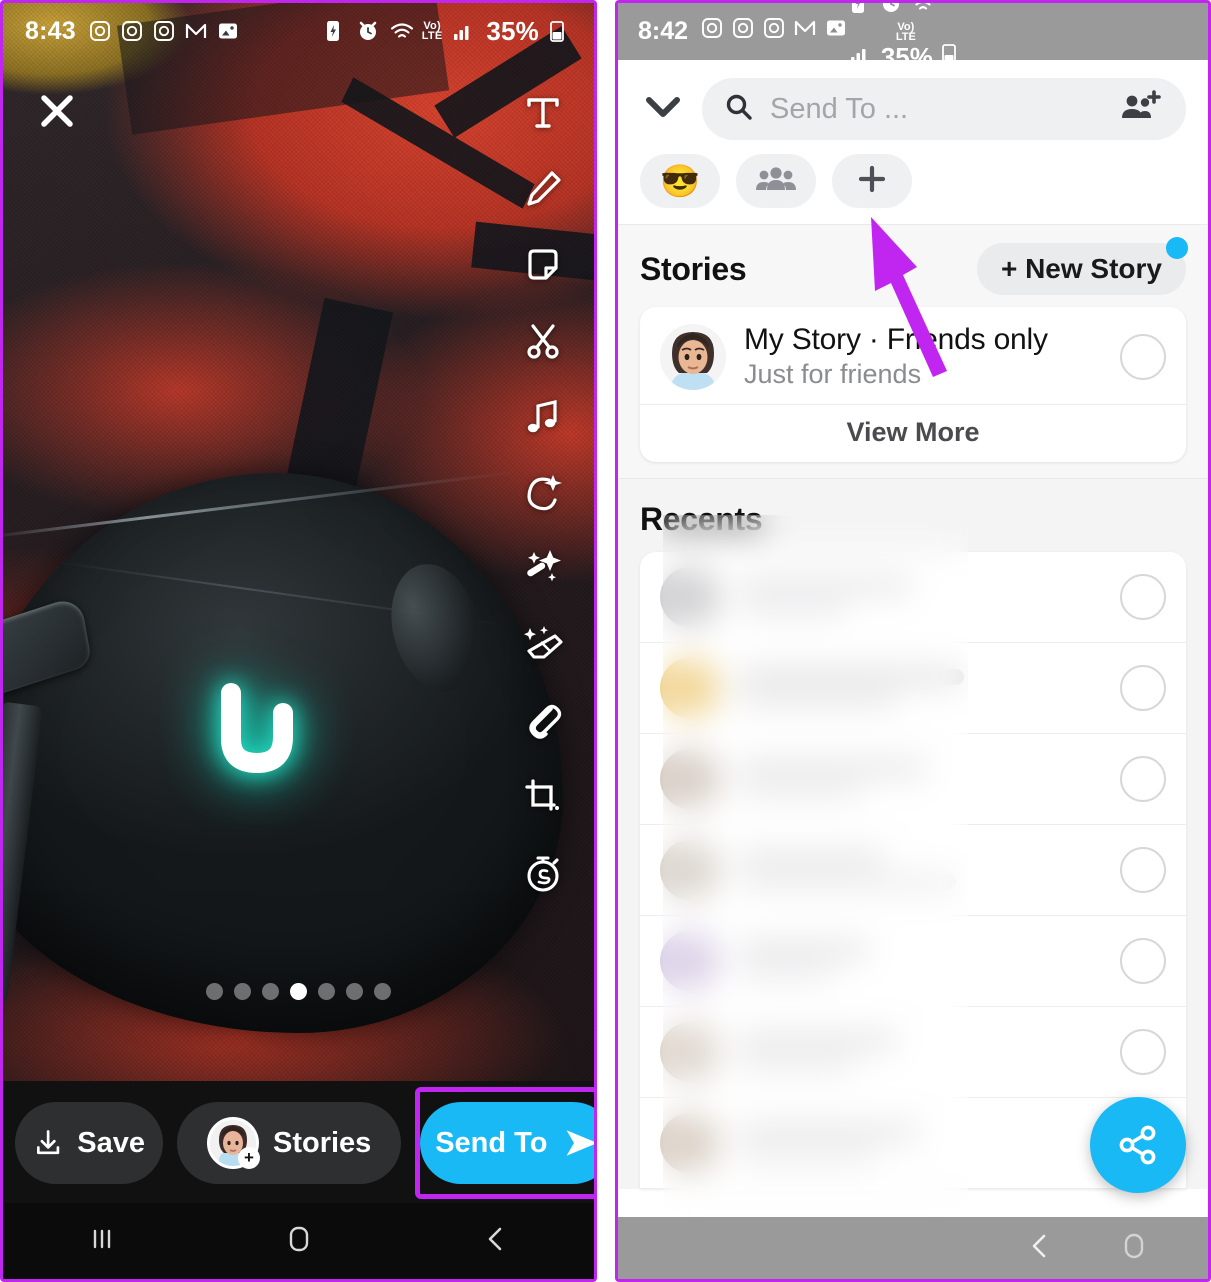 The image size is (1211, 1282). What do you see at coordinates (913, 187) in the screenshot?
I see `quick-send-chip-row: 😎` at bounding box center [913, 187].